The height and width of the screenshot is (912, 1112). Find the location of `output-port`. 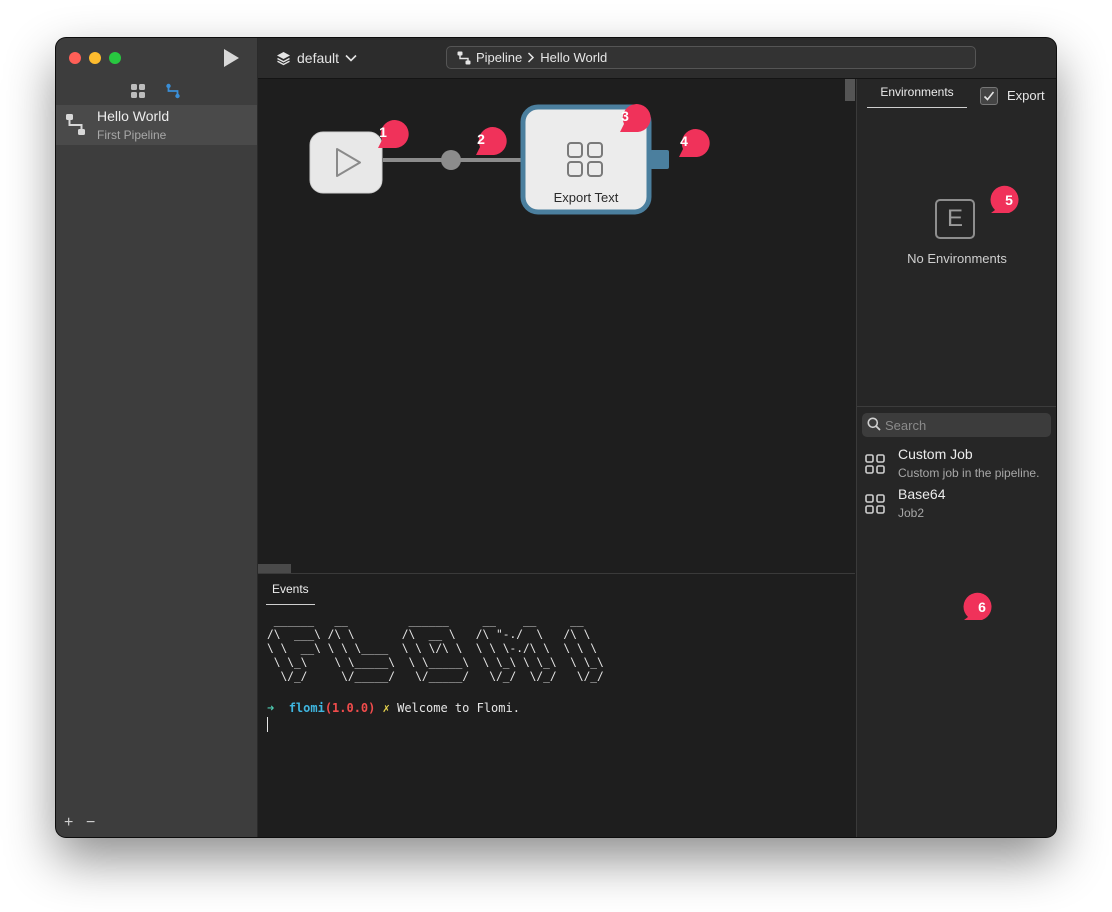

output-port is located at coordinates (659, 159).